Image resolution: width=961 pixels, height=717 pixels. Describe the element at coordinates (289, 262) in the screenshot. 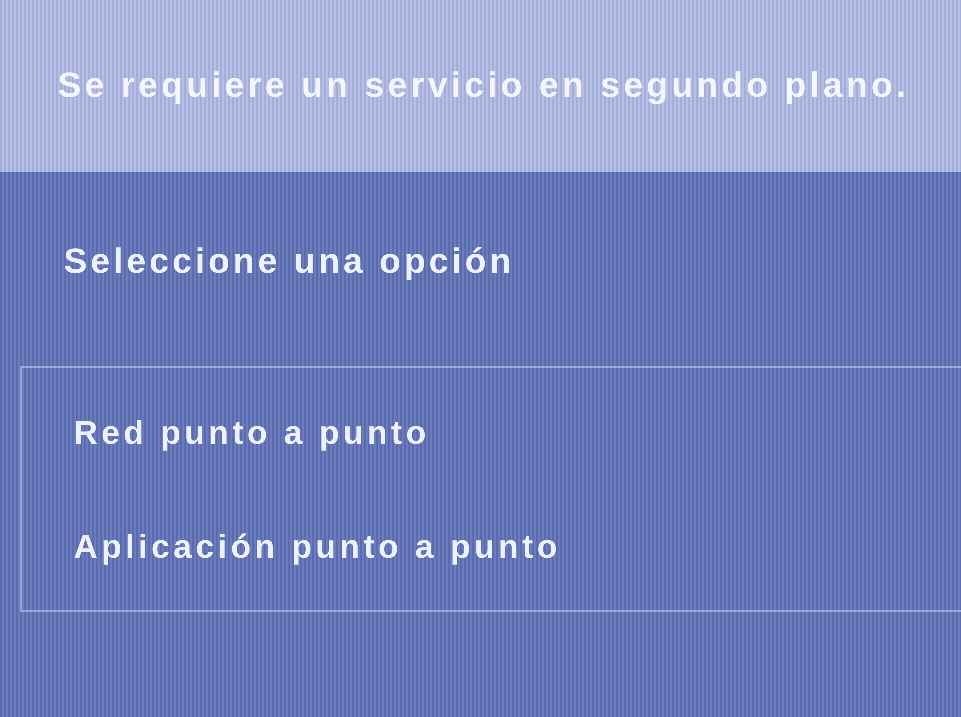

I see `prompt-title: Seleccione una opción` at that location.